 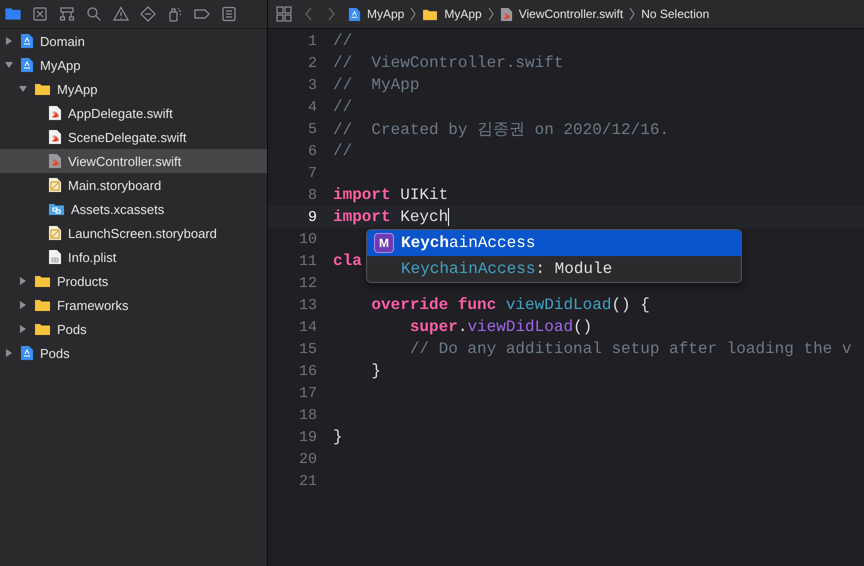 What do you see at coordinates (311, 173) in the screenshot?
I see `line-number: 7` at bounding box center [311, 173].